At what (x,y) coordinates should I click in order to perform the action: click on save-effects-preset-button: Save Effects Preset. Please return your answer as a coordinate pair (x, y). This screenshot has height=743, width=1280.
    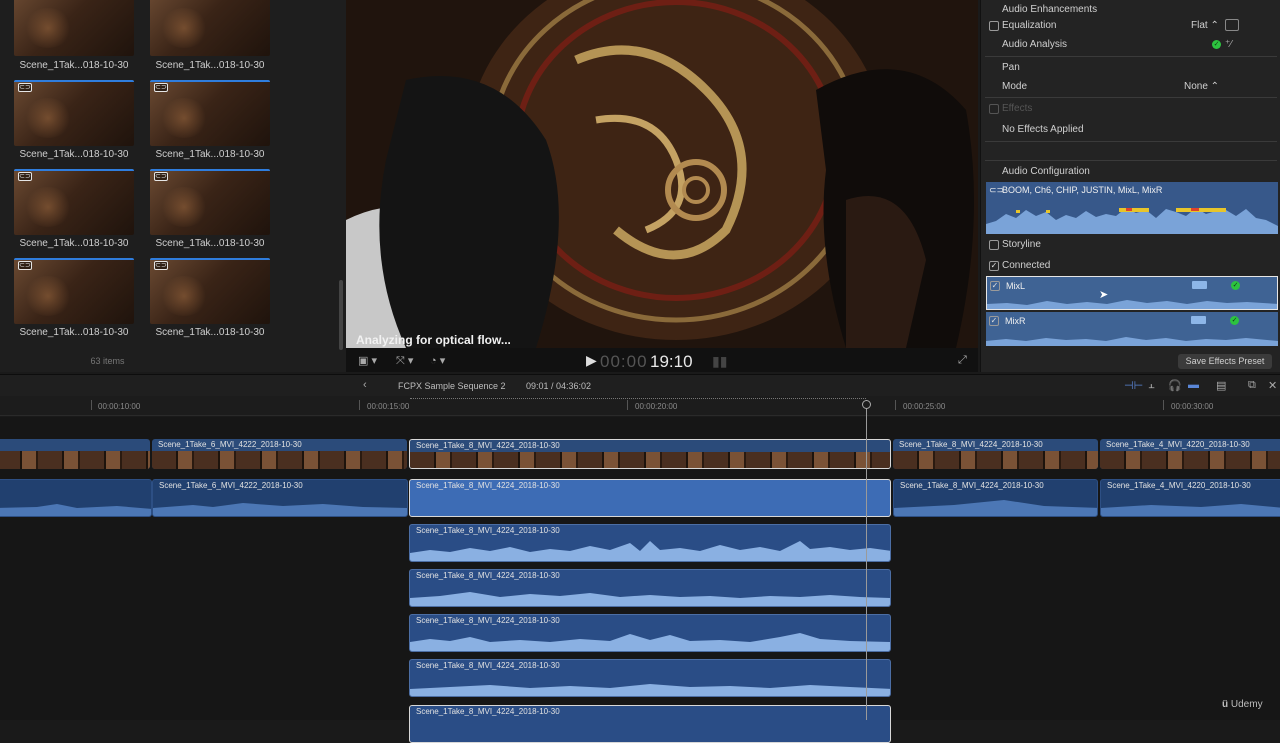
    Looking at the image, I should click on (1225, 361).